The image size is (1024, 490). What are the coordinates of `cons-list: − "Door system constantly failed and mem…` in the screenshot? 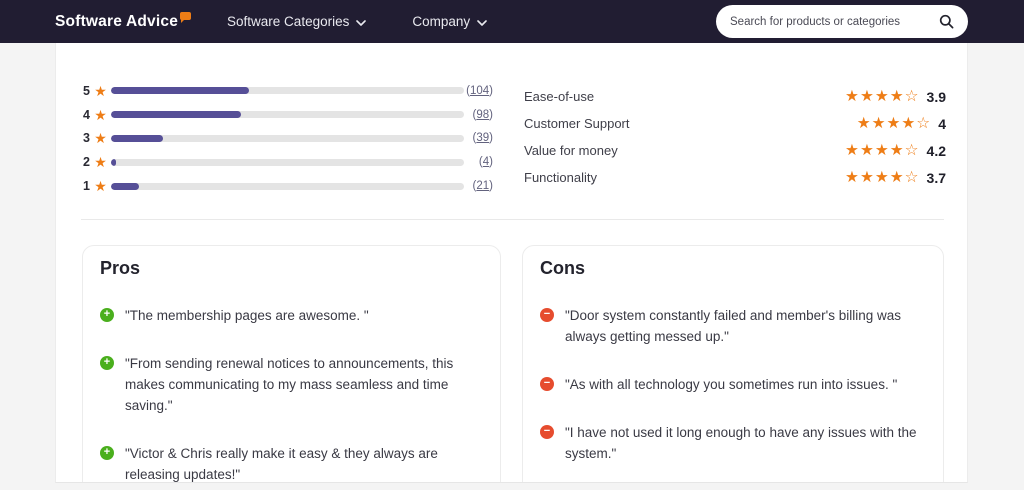 It's located at (730, 384).